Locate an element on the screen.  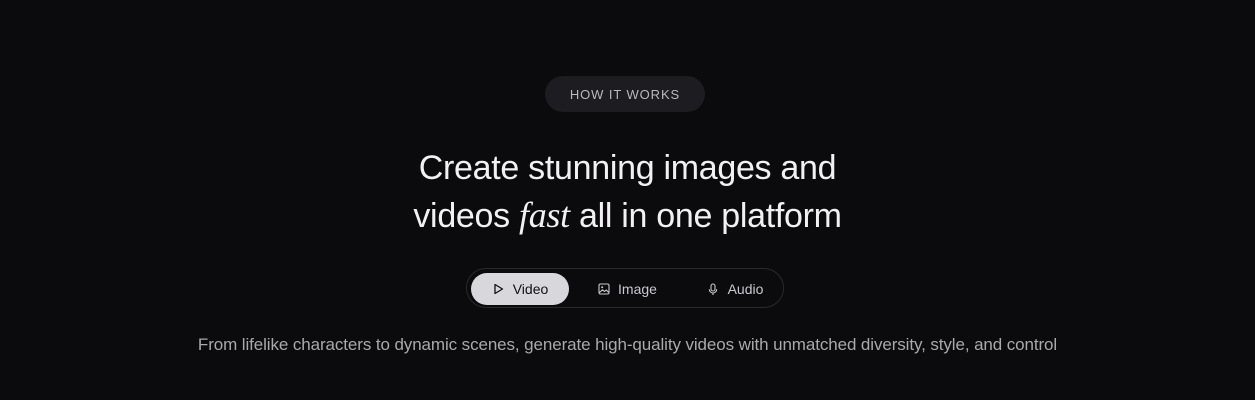
media-type-switcher: Video Image Audio is located at coordinates (625, 288).